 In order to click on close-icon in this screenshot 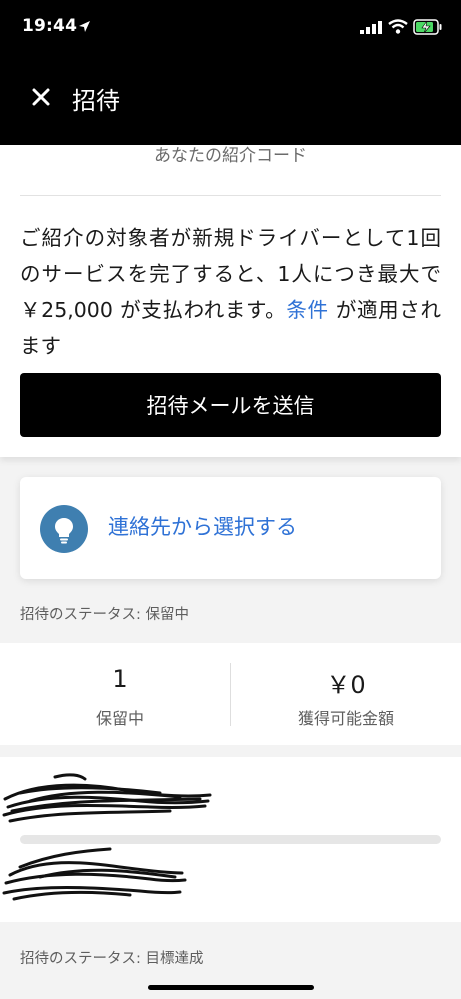, I will do `click(41, 97)`.